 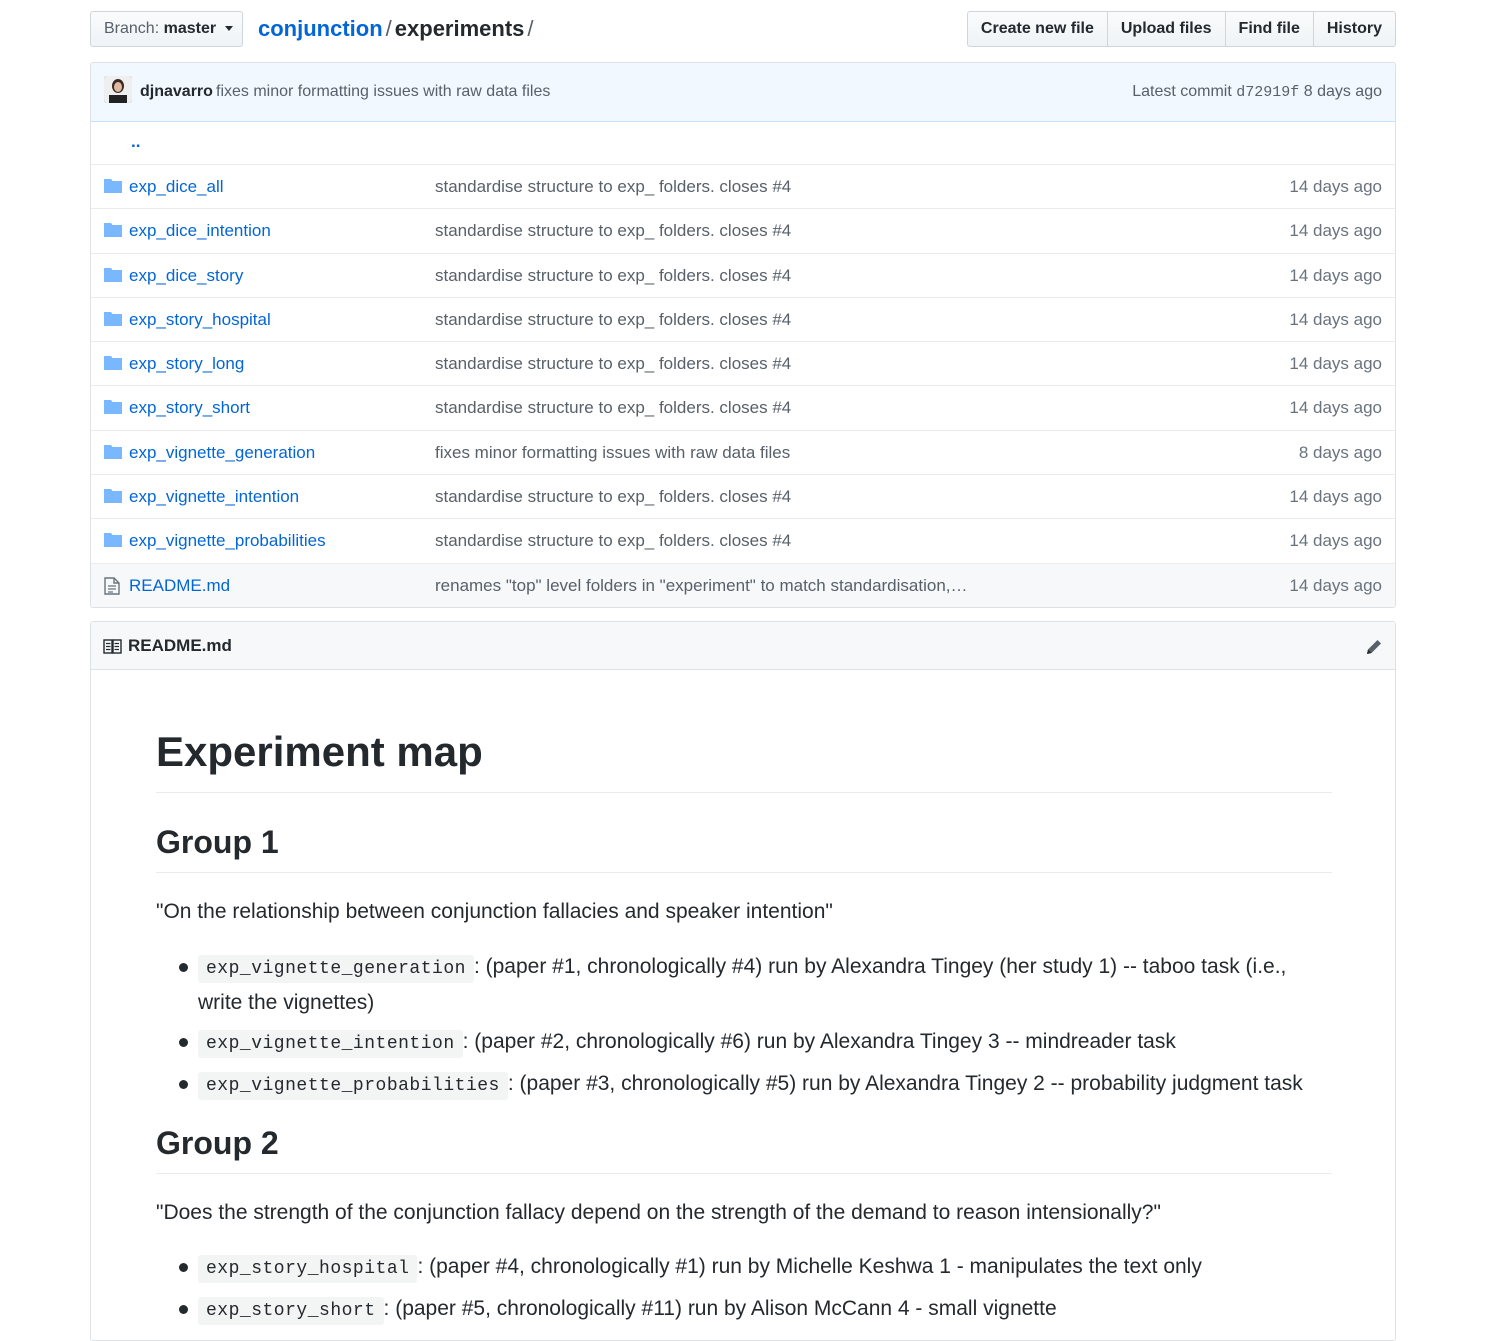 I want to click on branch-select-button: Branch: master, so click(x=166, y=29).